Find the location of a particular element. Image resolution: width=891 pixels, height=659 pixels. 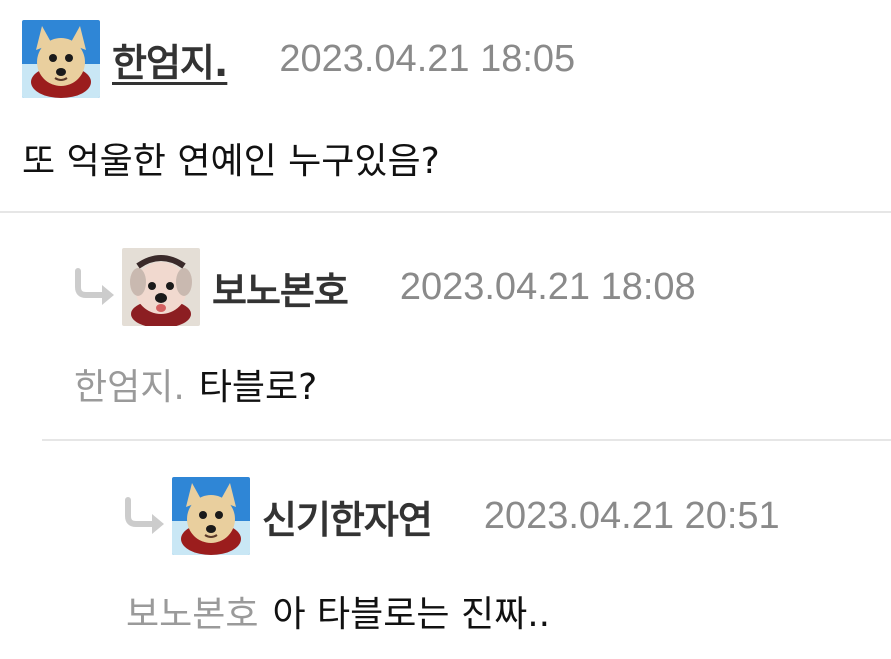

comment-header: 보노본호 2023.04.21 18:08 is located at coordinates (384, 287).